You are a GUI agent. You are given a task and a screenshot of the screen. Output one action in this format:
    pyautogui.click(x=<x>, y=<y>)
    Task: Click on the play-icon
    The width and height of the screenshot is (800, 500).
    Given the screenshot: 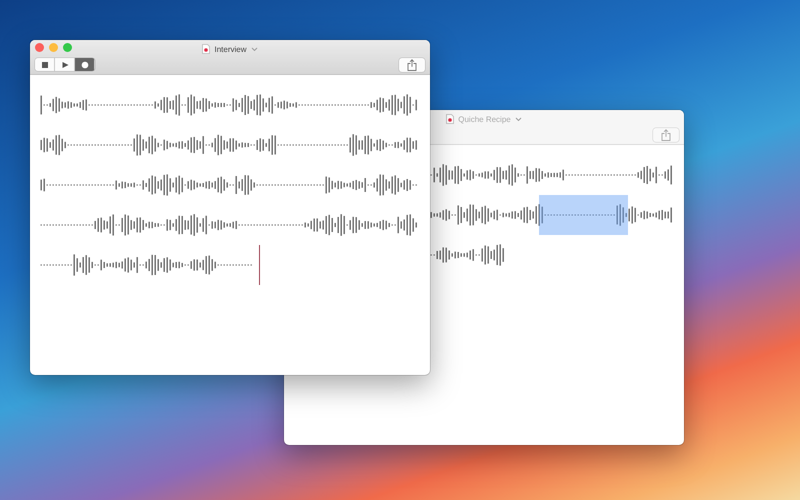 What is the action you would take?
    pyautogui.click(x=64, y=64)
    